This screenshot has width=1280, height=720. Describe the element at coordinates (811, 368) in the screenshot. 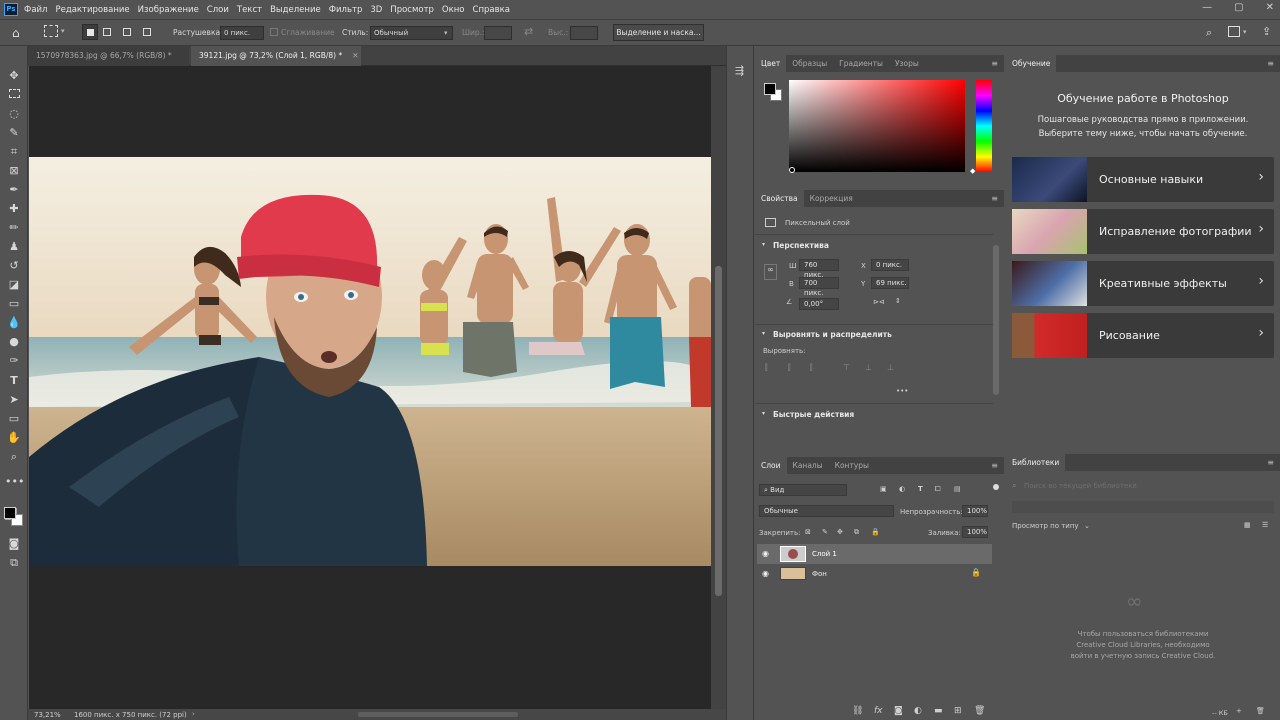

I see `align-right-icon: ⫿` at that location.